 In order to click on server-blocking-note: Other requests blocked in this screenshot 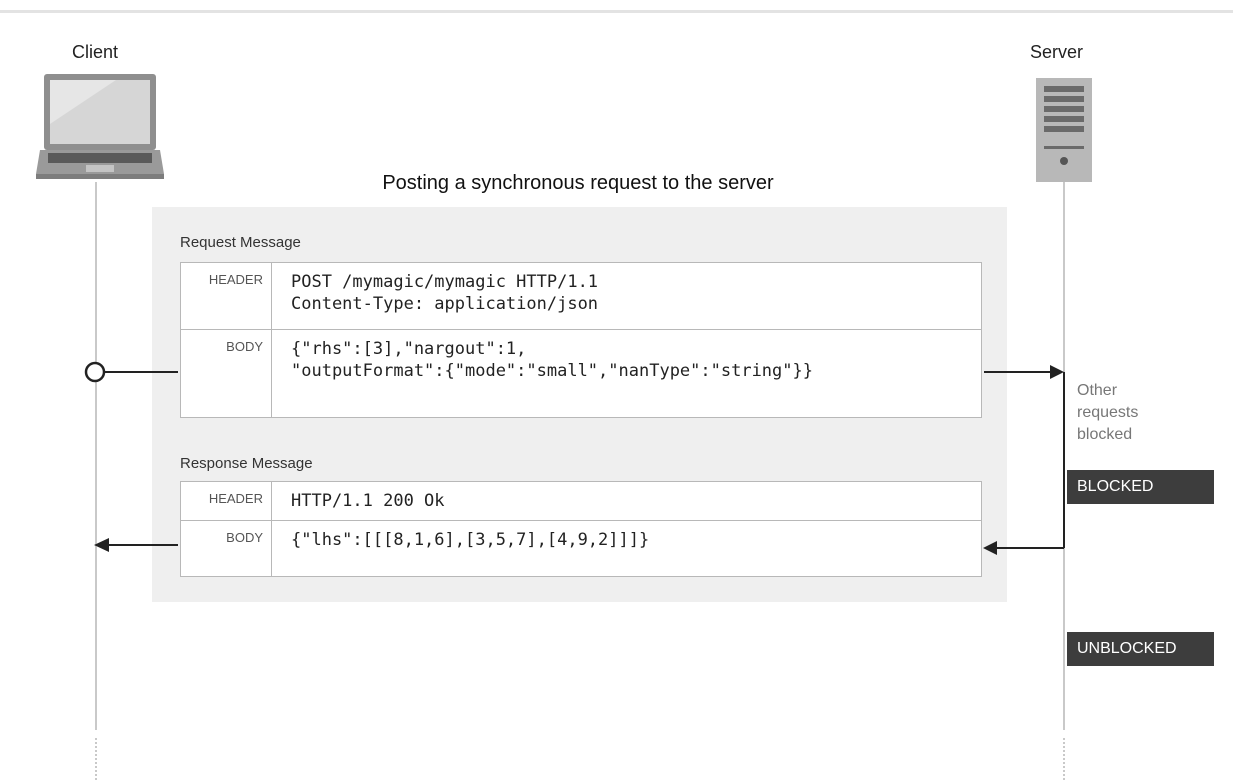, I will do `click(1108, 412)`.